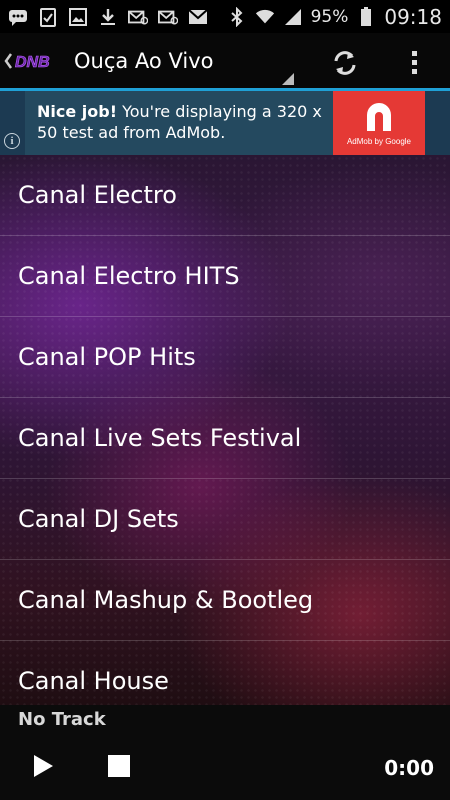 The image size is (450, 800). What do you see at coordinates (329, 16) in the screenshot?
I see `battery-percent: 95%` at bounding box center [329, 16].